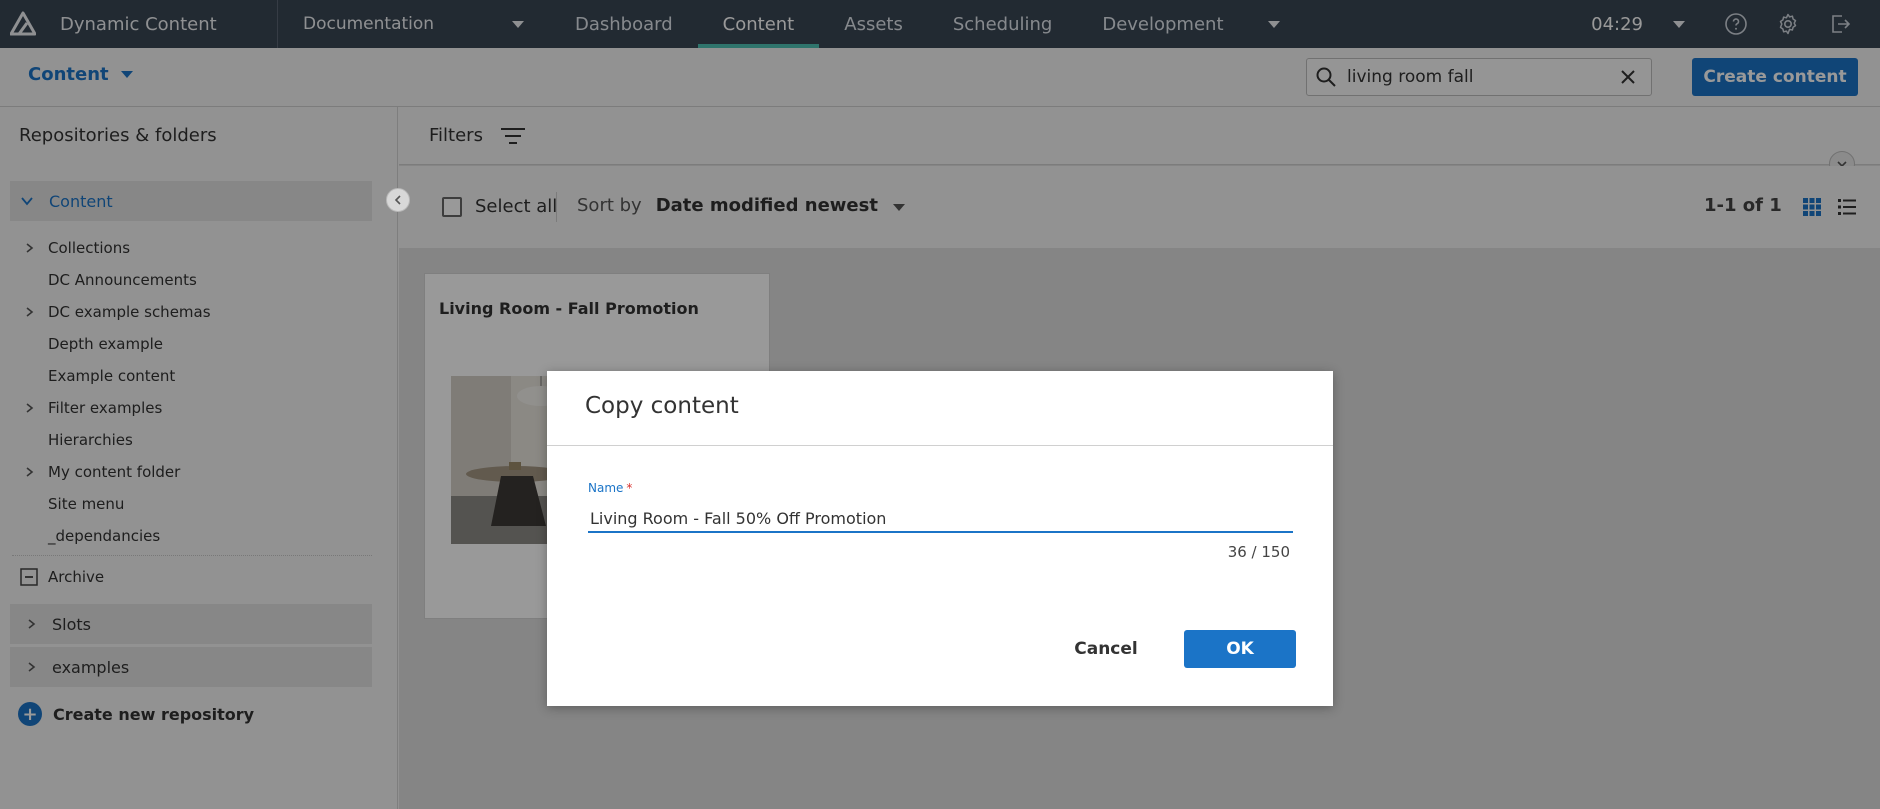  What do you see at coordinates (1106, 649) in the screenshot?
I see `cancel-button: Cancel` at bounding box center [1106, 649].